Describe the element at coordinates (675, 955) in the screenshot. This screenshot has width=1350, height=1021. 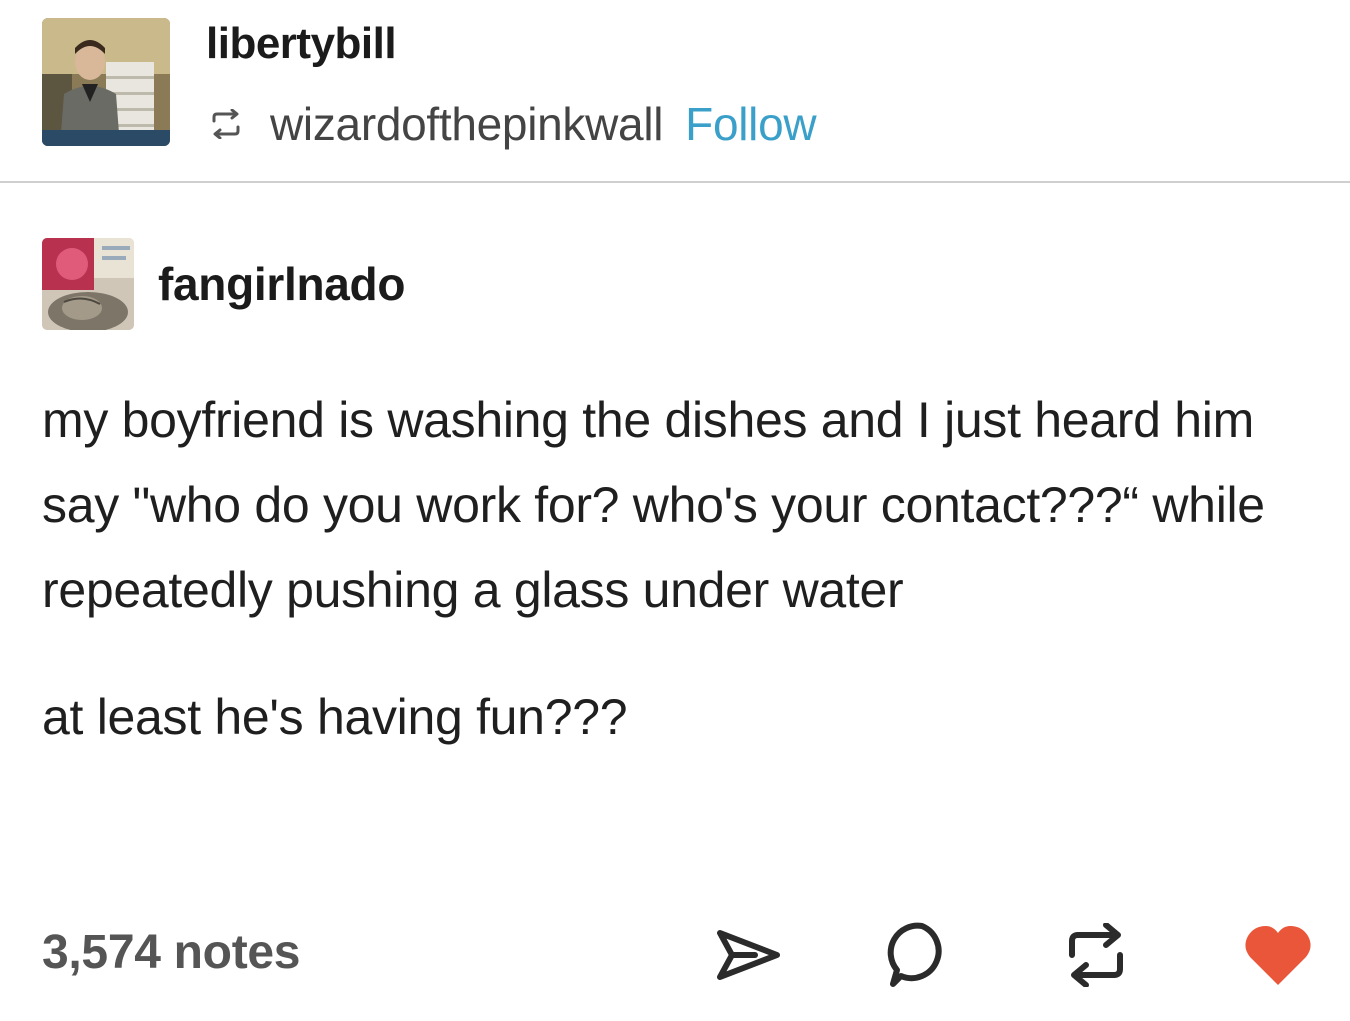
I see `post-footer: 3,574 notes` at that location.